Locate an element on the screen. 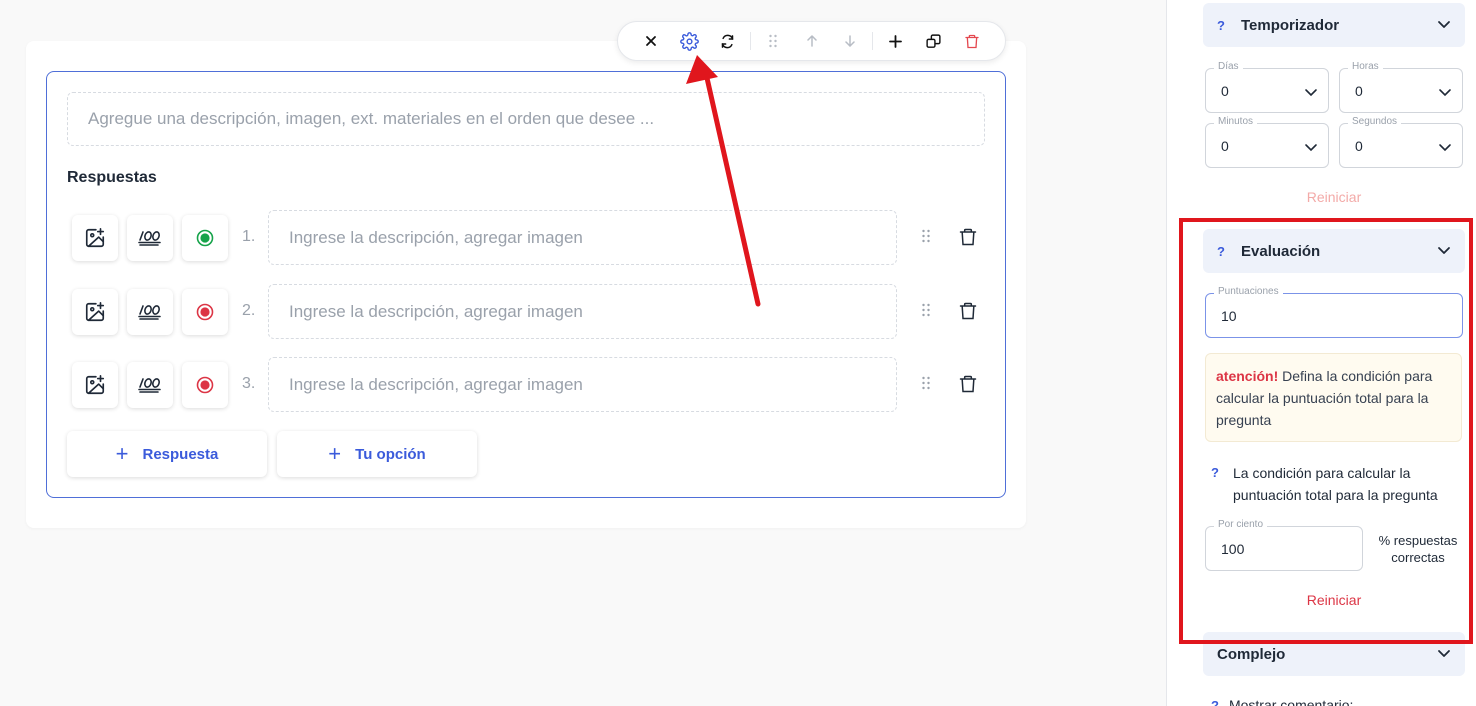  minutes-select: Minutos 0 is located at coordinates (1267, 142).